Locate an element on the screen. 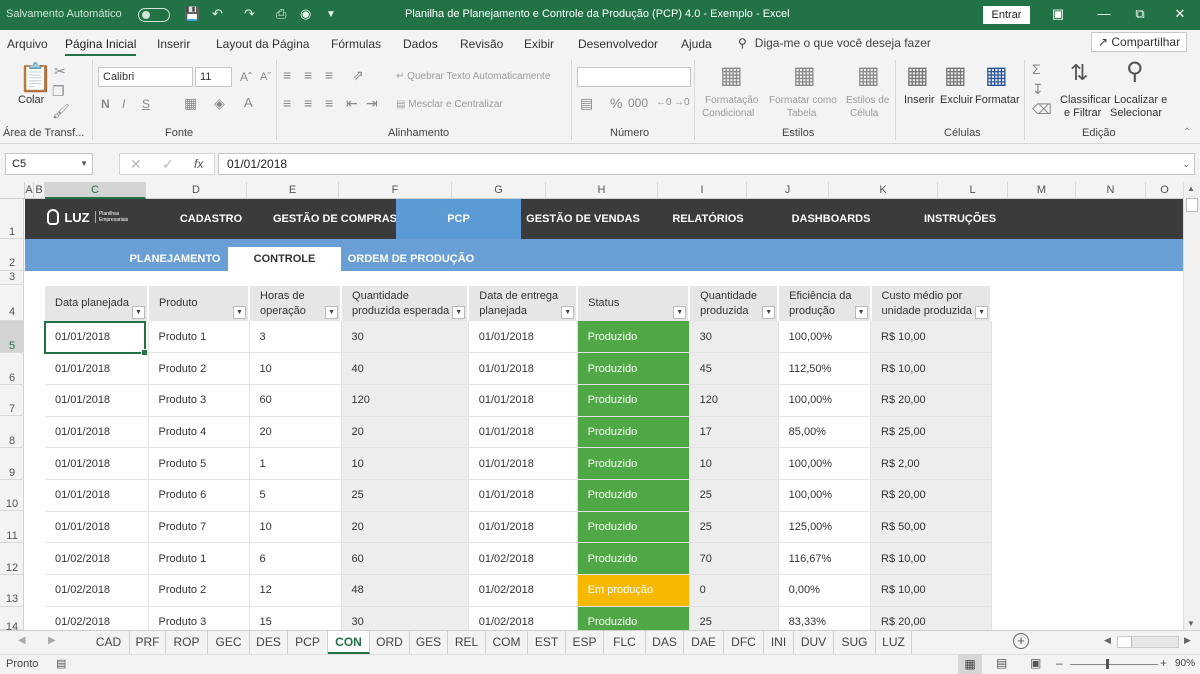  find-select-icon: ⚲ is located at coordinates (1135, 72).